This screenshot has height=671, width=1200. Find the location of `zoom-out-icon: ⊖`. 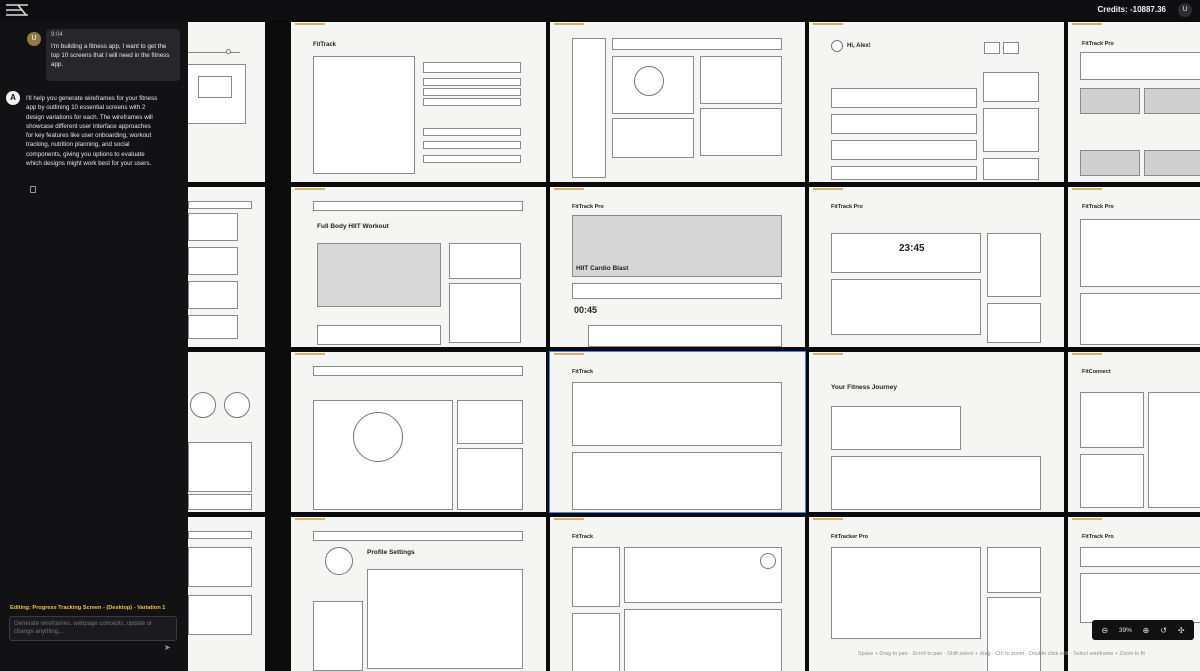

zoom-out-icon: ⊖ is located at coordinates (1105, 630).